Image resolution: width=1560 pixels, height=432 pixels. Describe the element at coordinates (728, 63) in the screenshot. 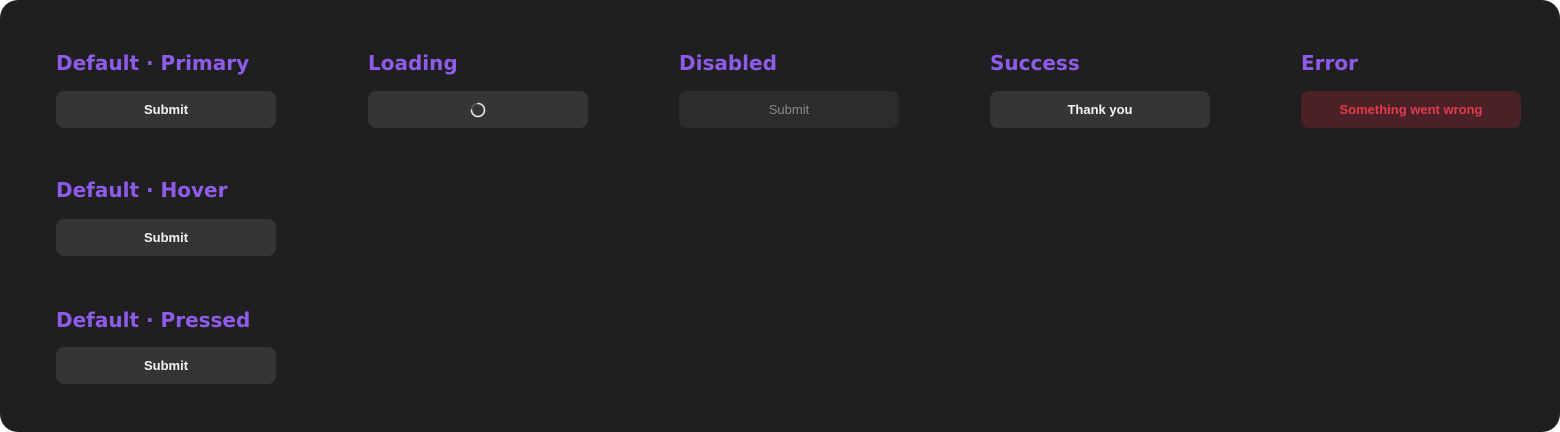

I see `disabled-state-heading: Disabled` at that location.